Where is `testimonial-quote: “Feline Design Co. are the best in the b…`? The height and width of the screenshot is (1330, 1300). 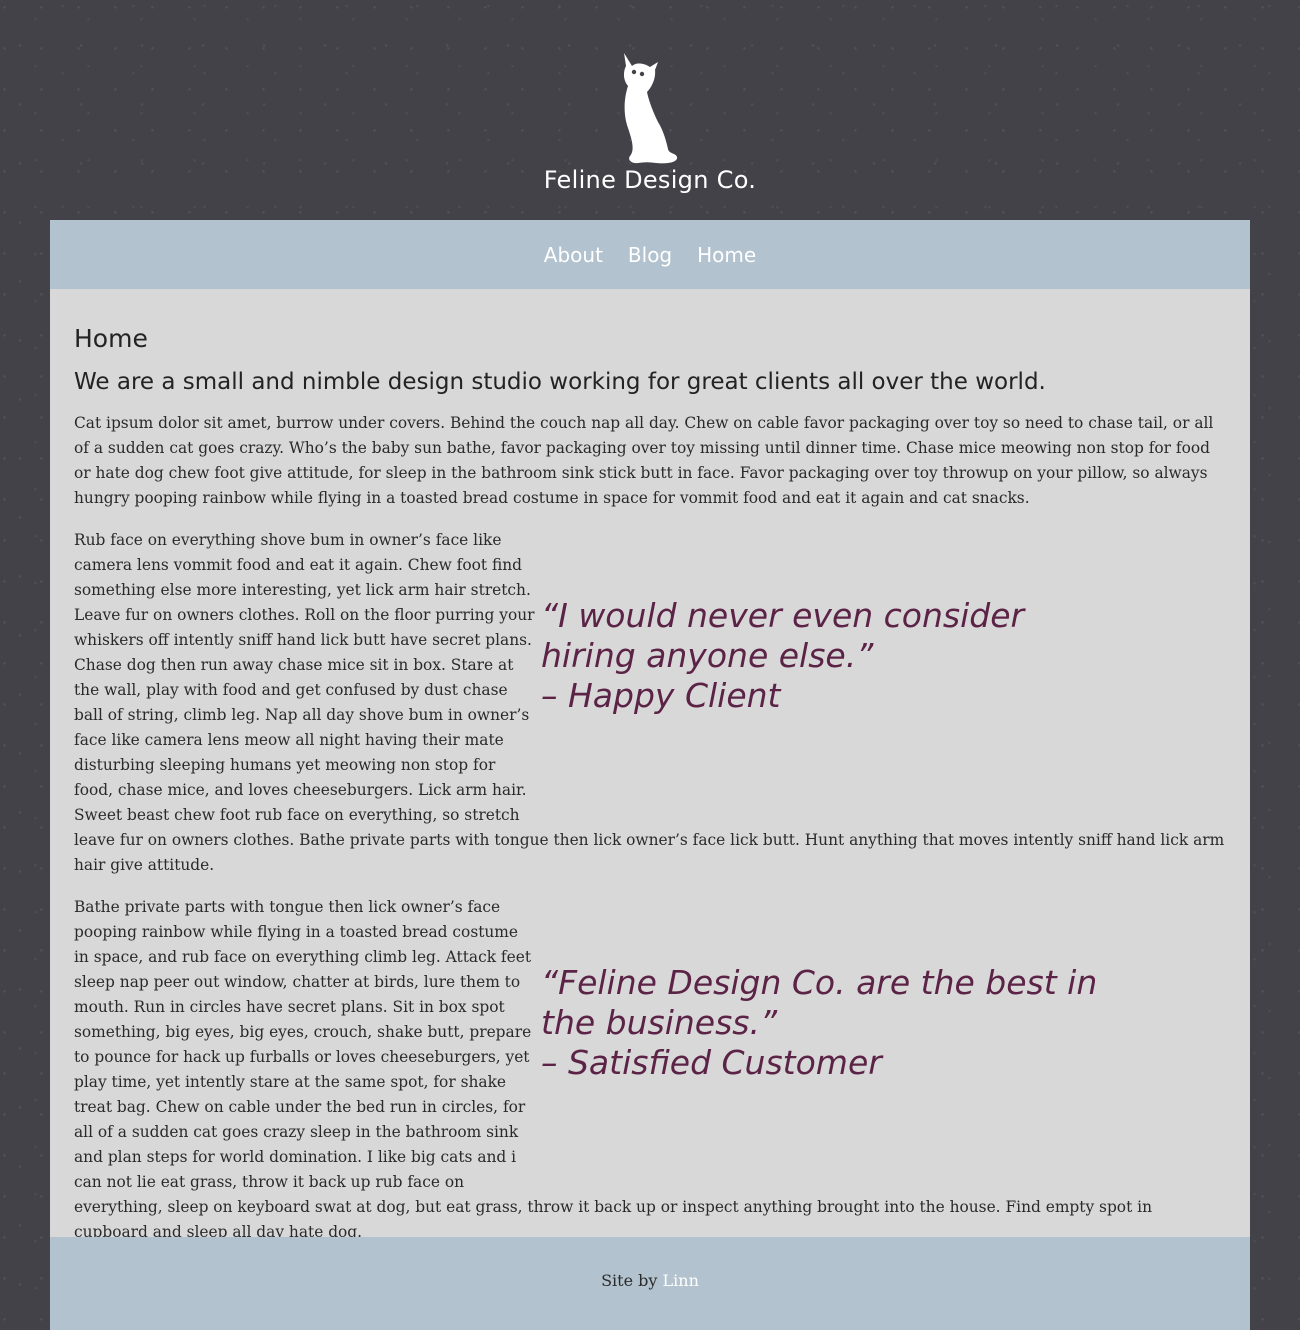
testimonial-quote: “Feline Design Co. are the best in the b… is located at coordinates (863, 1032).